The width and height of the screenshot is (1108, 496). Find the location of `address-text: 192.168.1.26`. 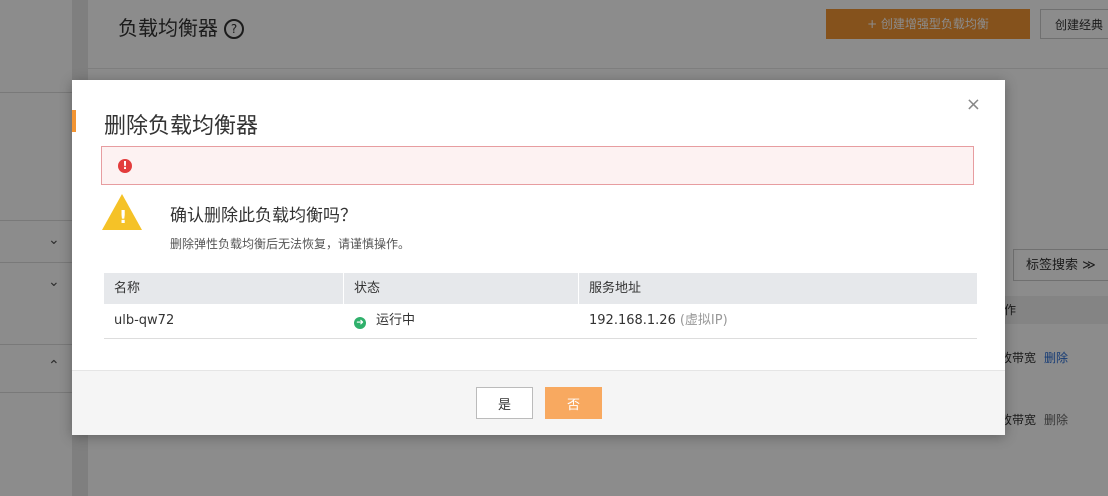

address-text: 192.168.1.26 is located at coordinates (632, 320).